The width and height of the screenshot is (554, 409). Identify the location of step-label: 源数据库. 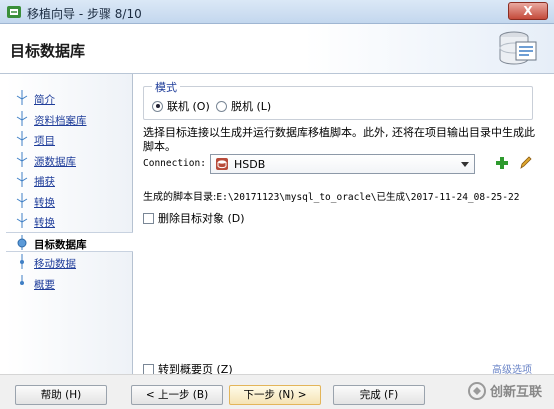
(55, 161).